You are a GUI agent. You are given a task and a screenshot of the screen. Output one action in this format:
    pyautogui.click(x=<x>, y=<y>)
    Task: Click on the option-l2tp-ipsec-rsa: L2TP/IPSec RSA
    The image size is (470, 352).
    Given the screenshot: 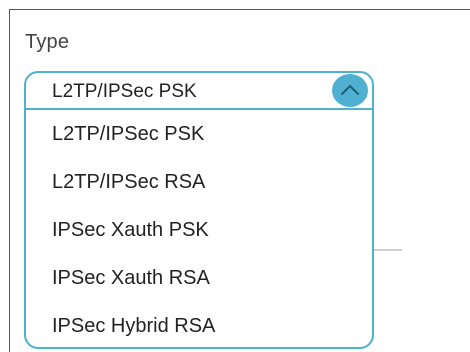 What is the action you would take?
    pyautogui.click(x=199, y=182)
    